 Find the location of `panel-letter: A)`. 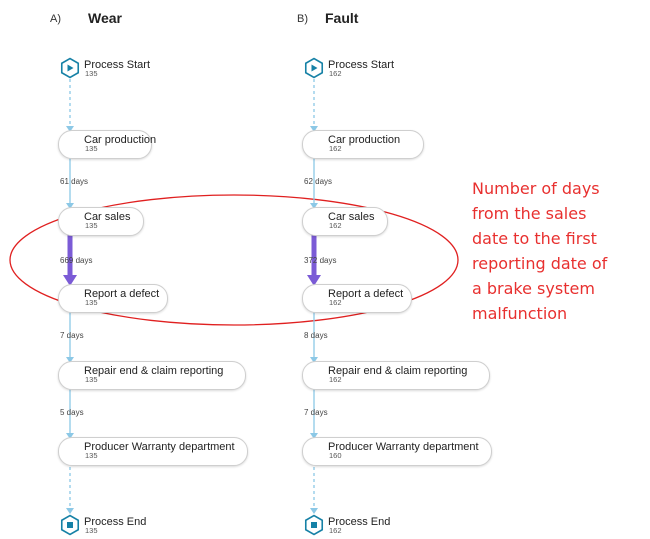

panel-letter: A) is located at coordinates (55, 19).